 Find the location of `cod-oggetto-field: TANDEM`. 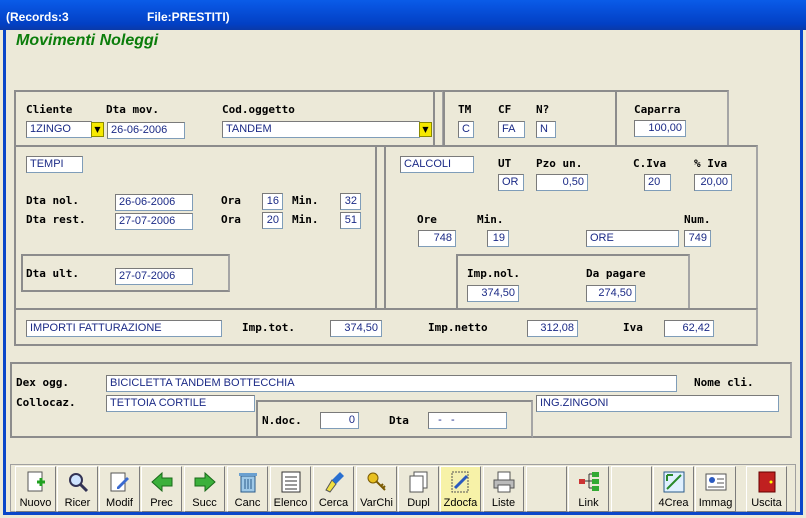

cod-oggetto-field: TANDEM is located at coordinates (321, 129).